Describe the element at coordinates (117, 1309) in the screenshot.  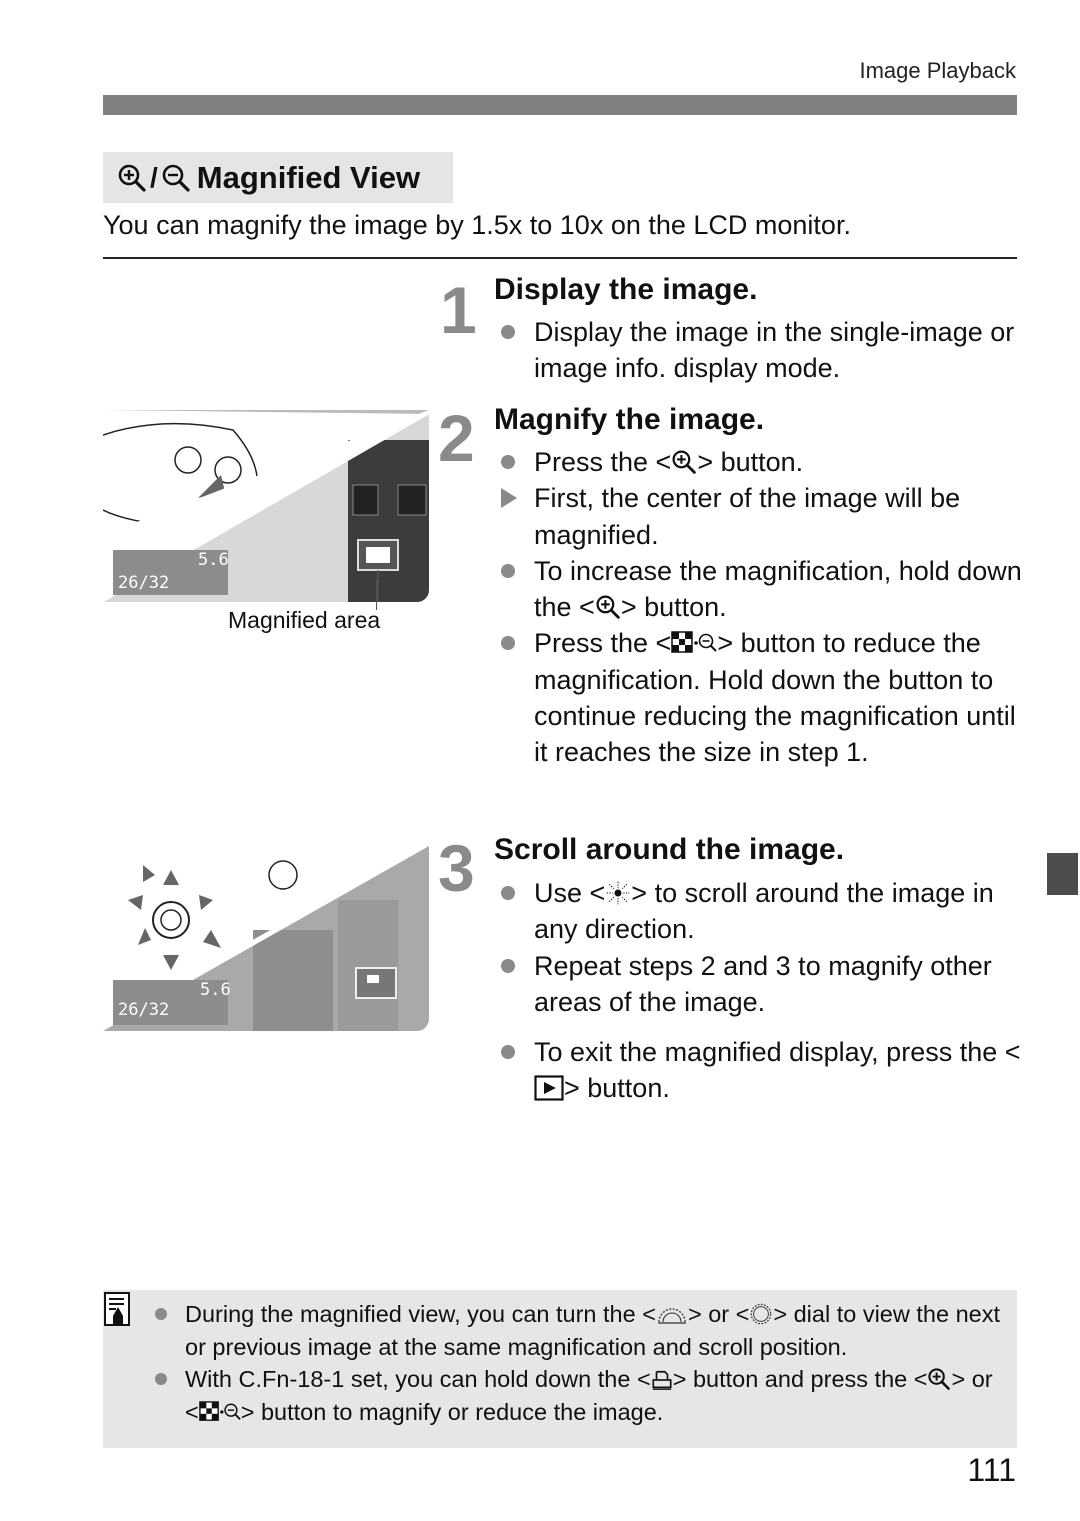
I see `memo-icon` at that location.